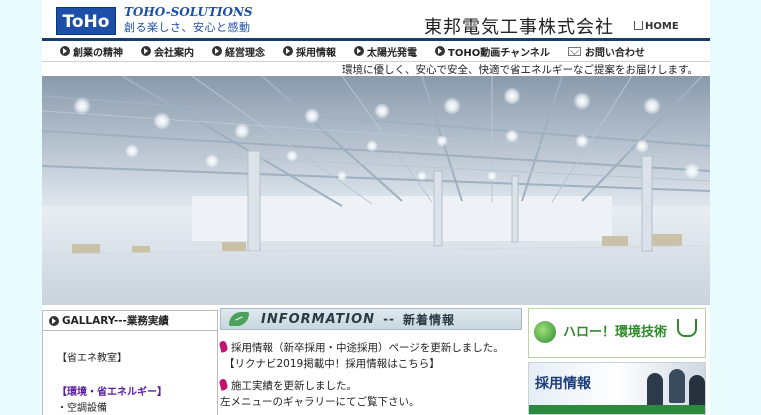 This screenshot has height=415, width=761. What do you see at coordinates (563, 384) in the screenshot?
I see `banner-title: 採用情報` at bounding box center [563, 384].